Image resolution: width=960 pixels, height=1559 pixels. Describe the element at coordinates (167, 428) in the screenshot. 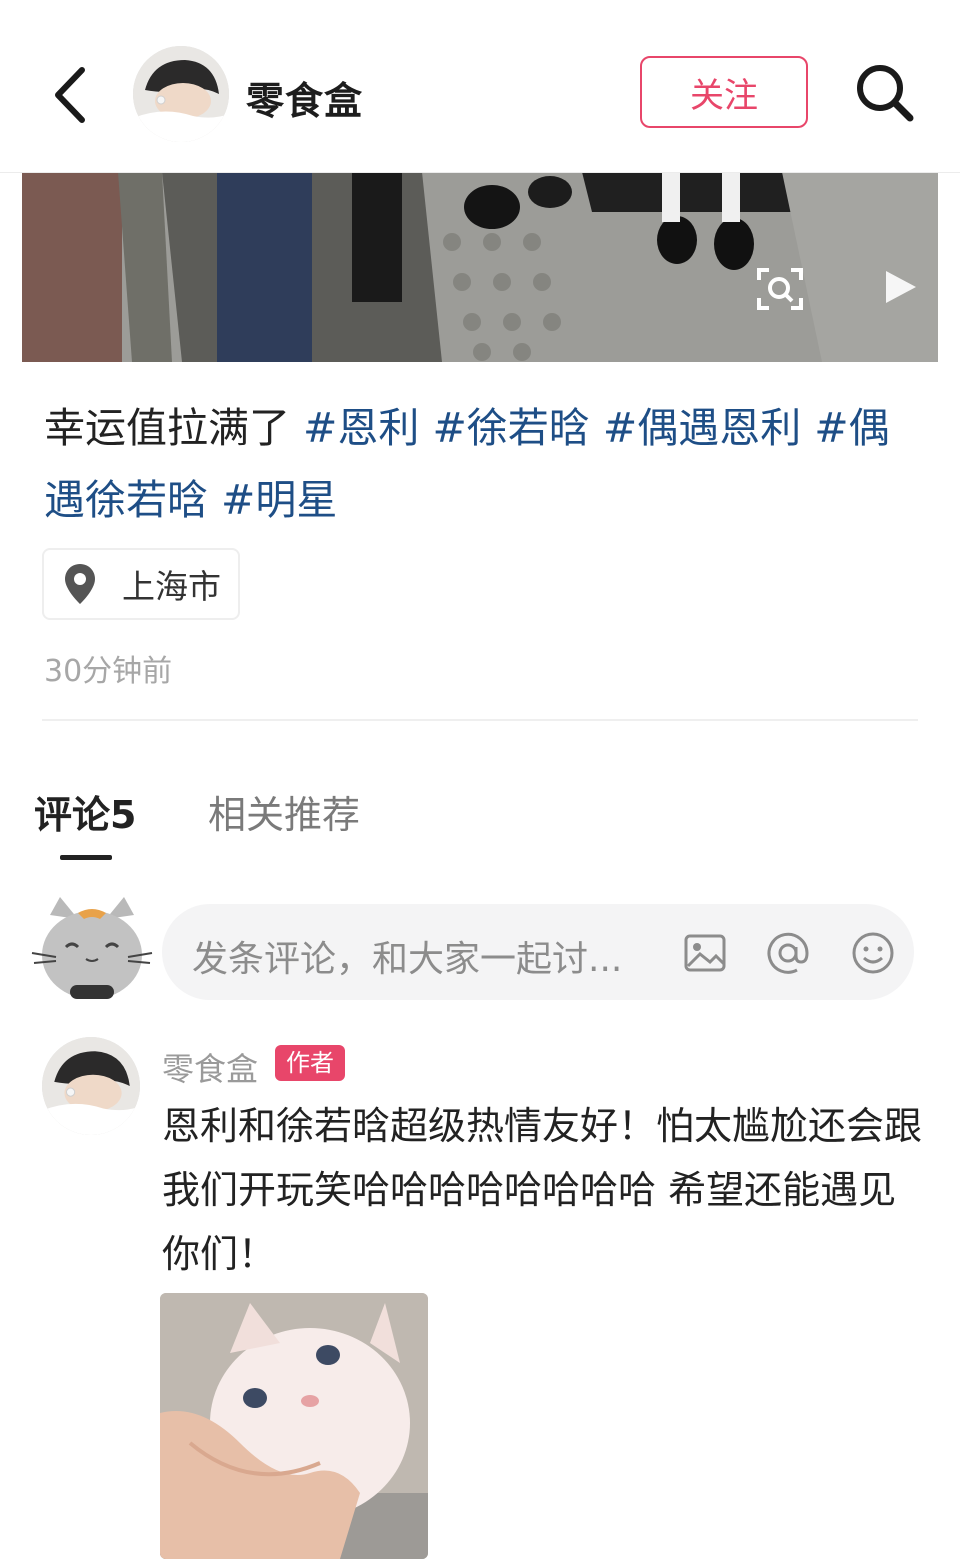

I see `caption-text: 幸运值拉满了` at that location.